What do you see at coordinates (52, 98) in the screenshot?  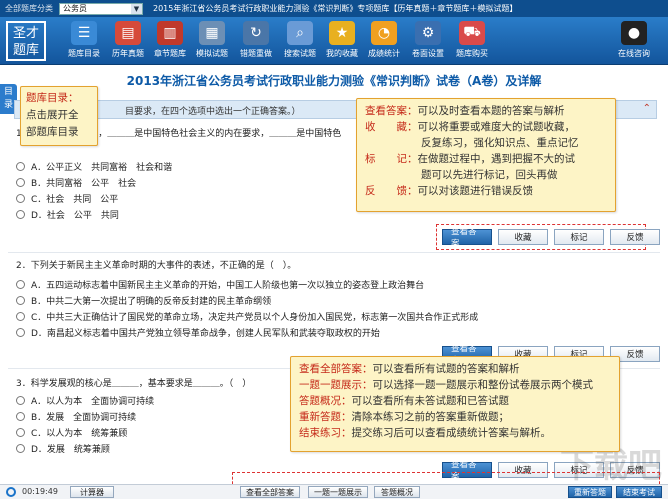 I see `callout-line: 题库目录：` at bounding box center [52, 98].